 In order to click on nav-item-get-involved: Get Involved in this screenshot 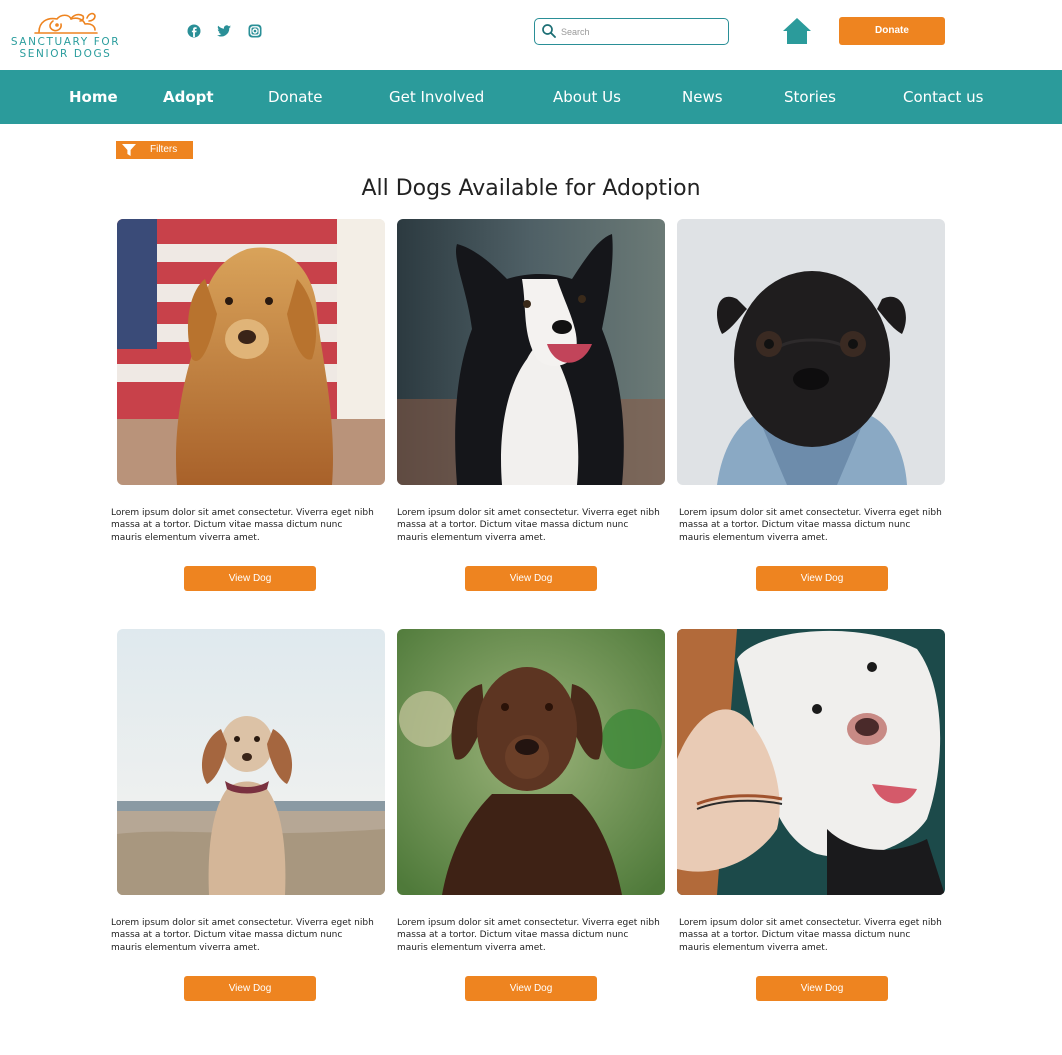, I will do `click(436, 97)`.